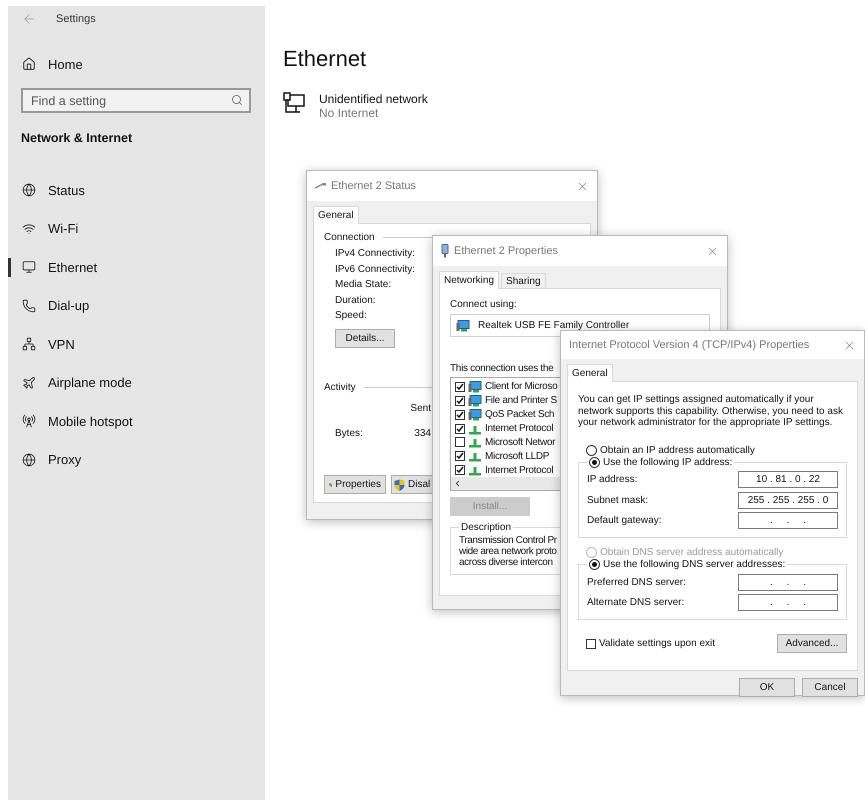 This screenshot has height=800, width=865. I want to click on app-title: Settings, so click(76, 19).